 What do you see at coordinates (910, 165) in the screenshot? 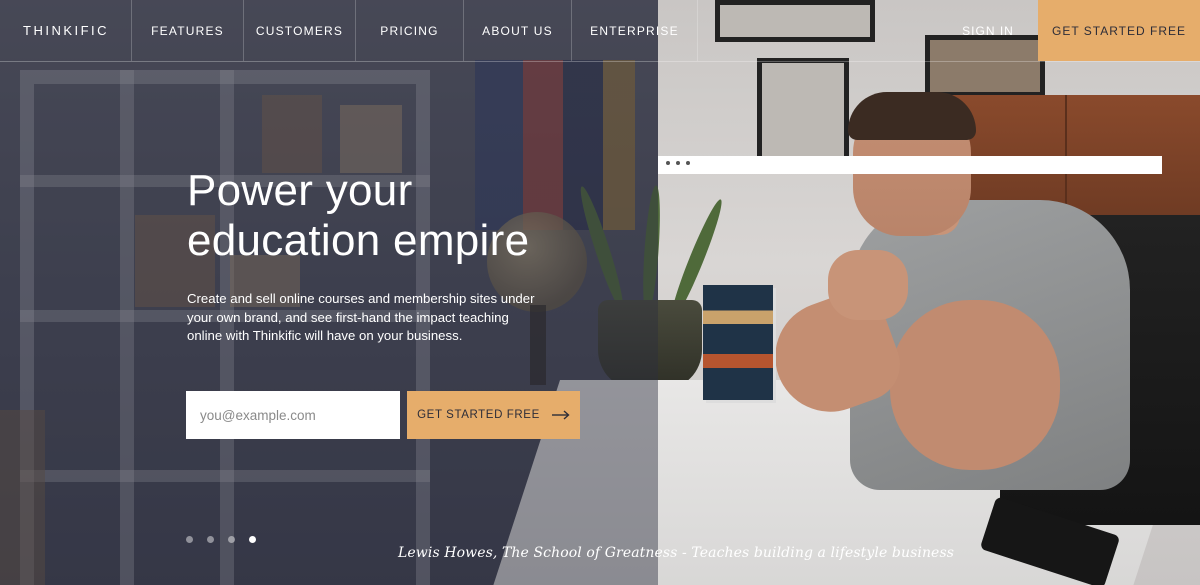
I see `browser-window-bar` at bounding box center [910, 165].